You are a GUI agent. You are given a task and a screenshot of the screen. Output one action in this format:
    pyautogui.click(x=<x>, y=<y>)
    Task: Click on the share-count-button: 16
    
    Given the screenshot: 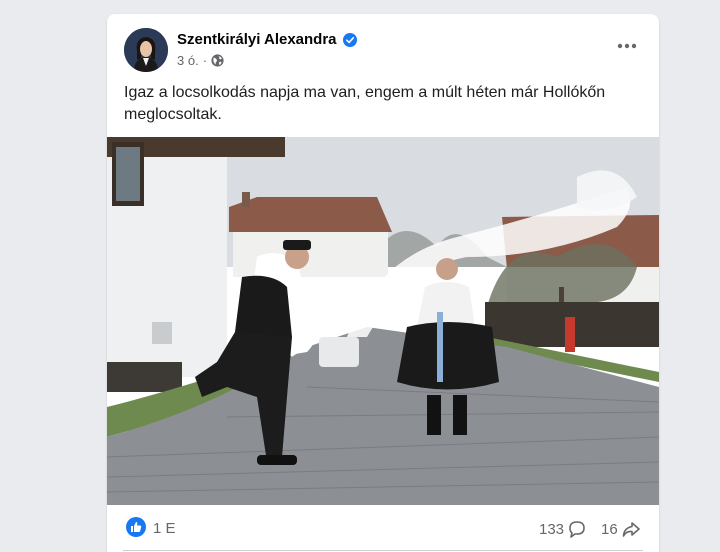 What is the action you would take?
    pyautogui.click(x=620, y=529)
    